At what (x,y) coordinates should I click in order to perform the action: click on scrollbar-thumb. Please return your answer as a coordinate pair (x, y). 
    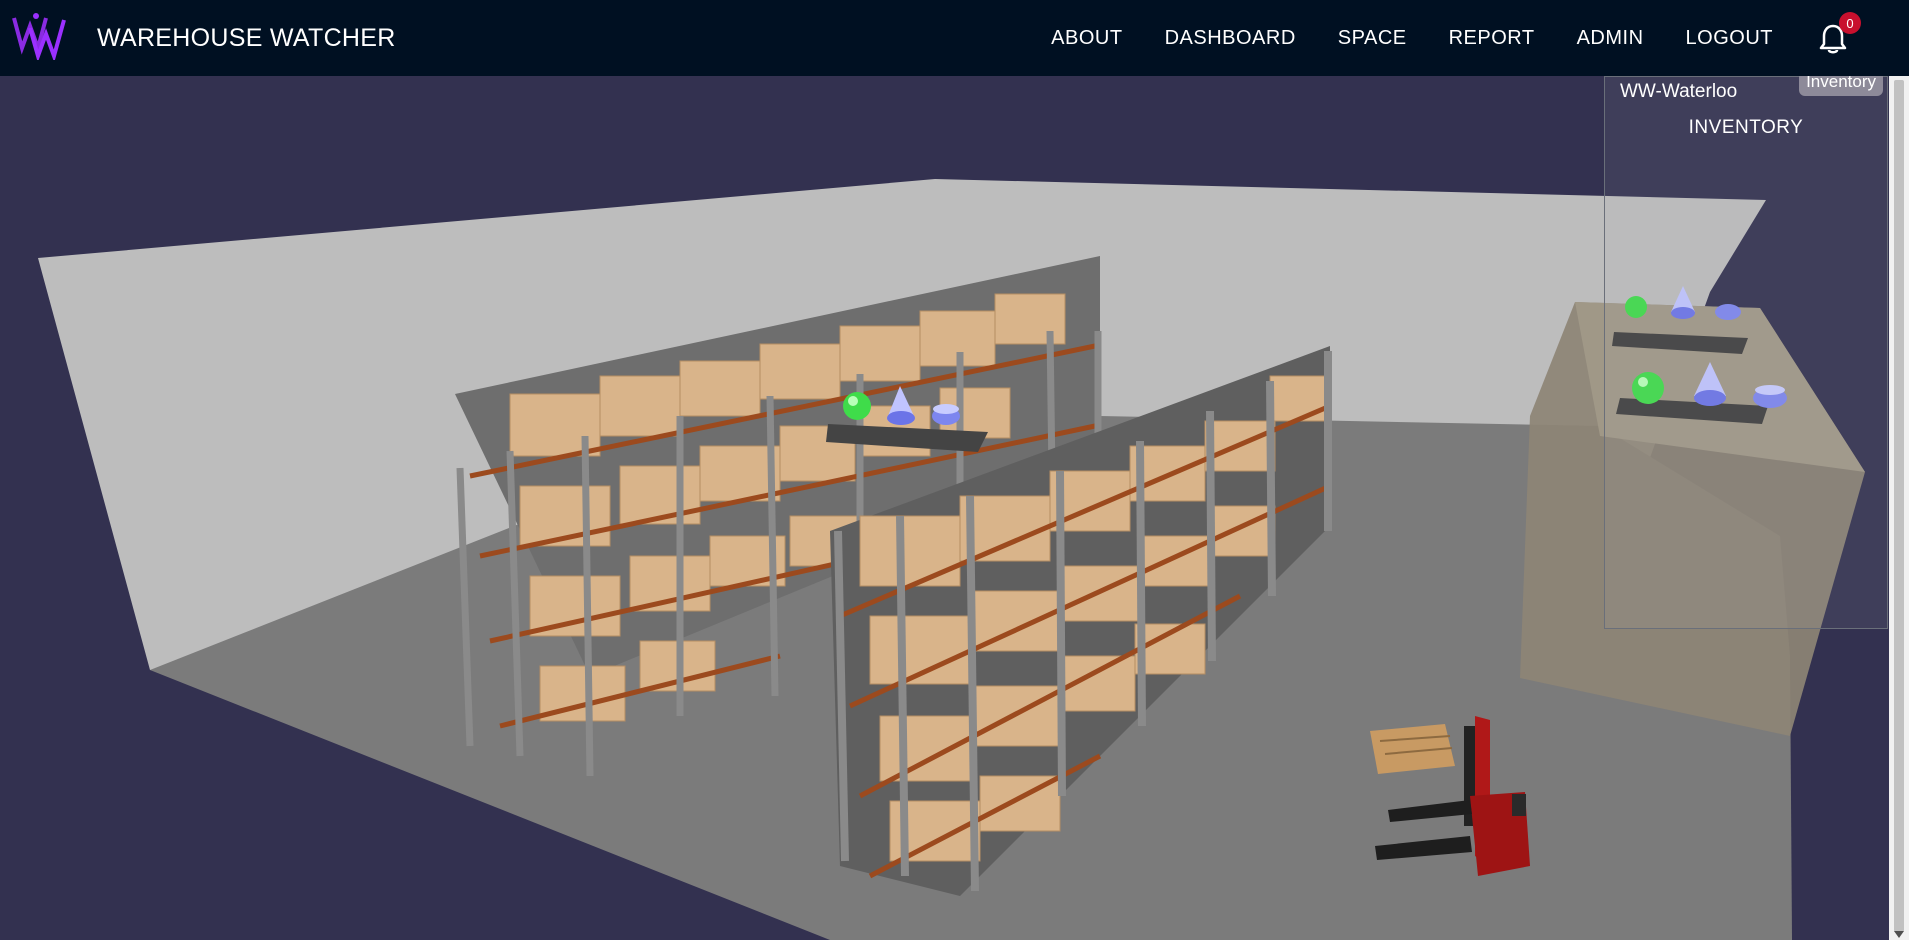
    Looking at the image, I should click on (1899, 506).